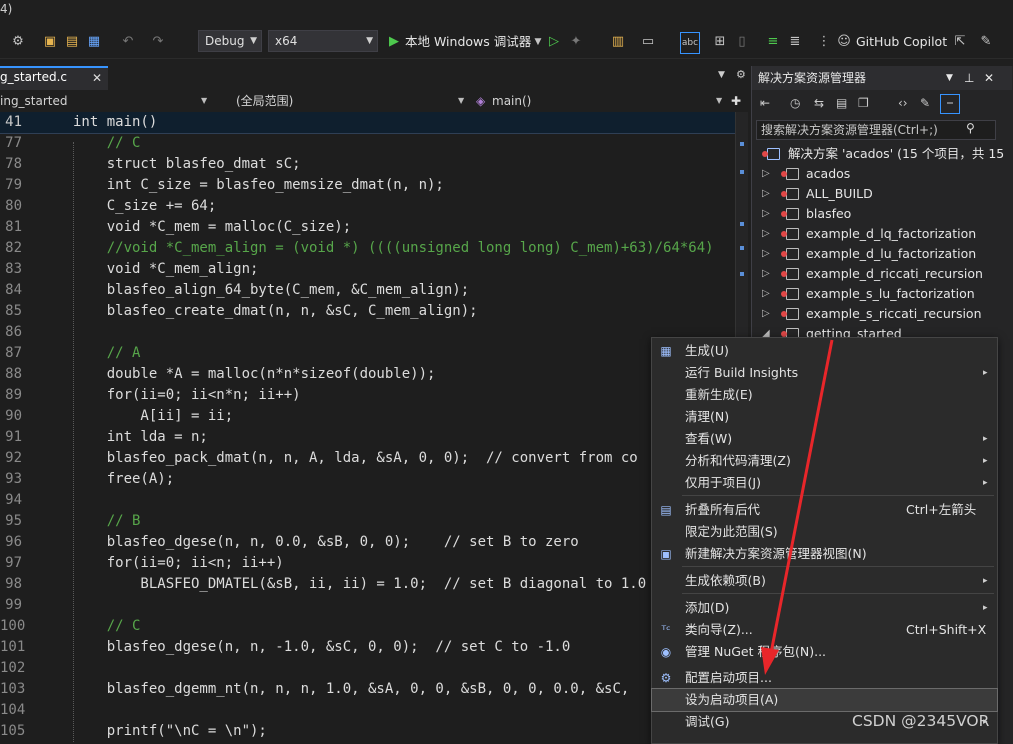 The height and width of the screenshot is (744, 1013). Describe the element at coordinates (690, 43) in the screenshot. I see `spellcheck-icon: abc` at that location.